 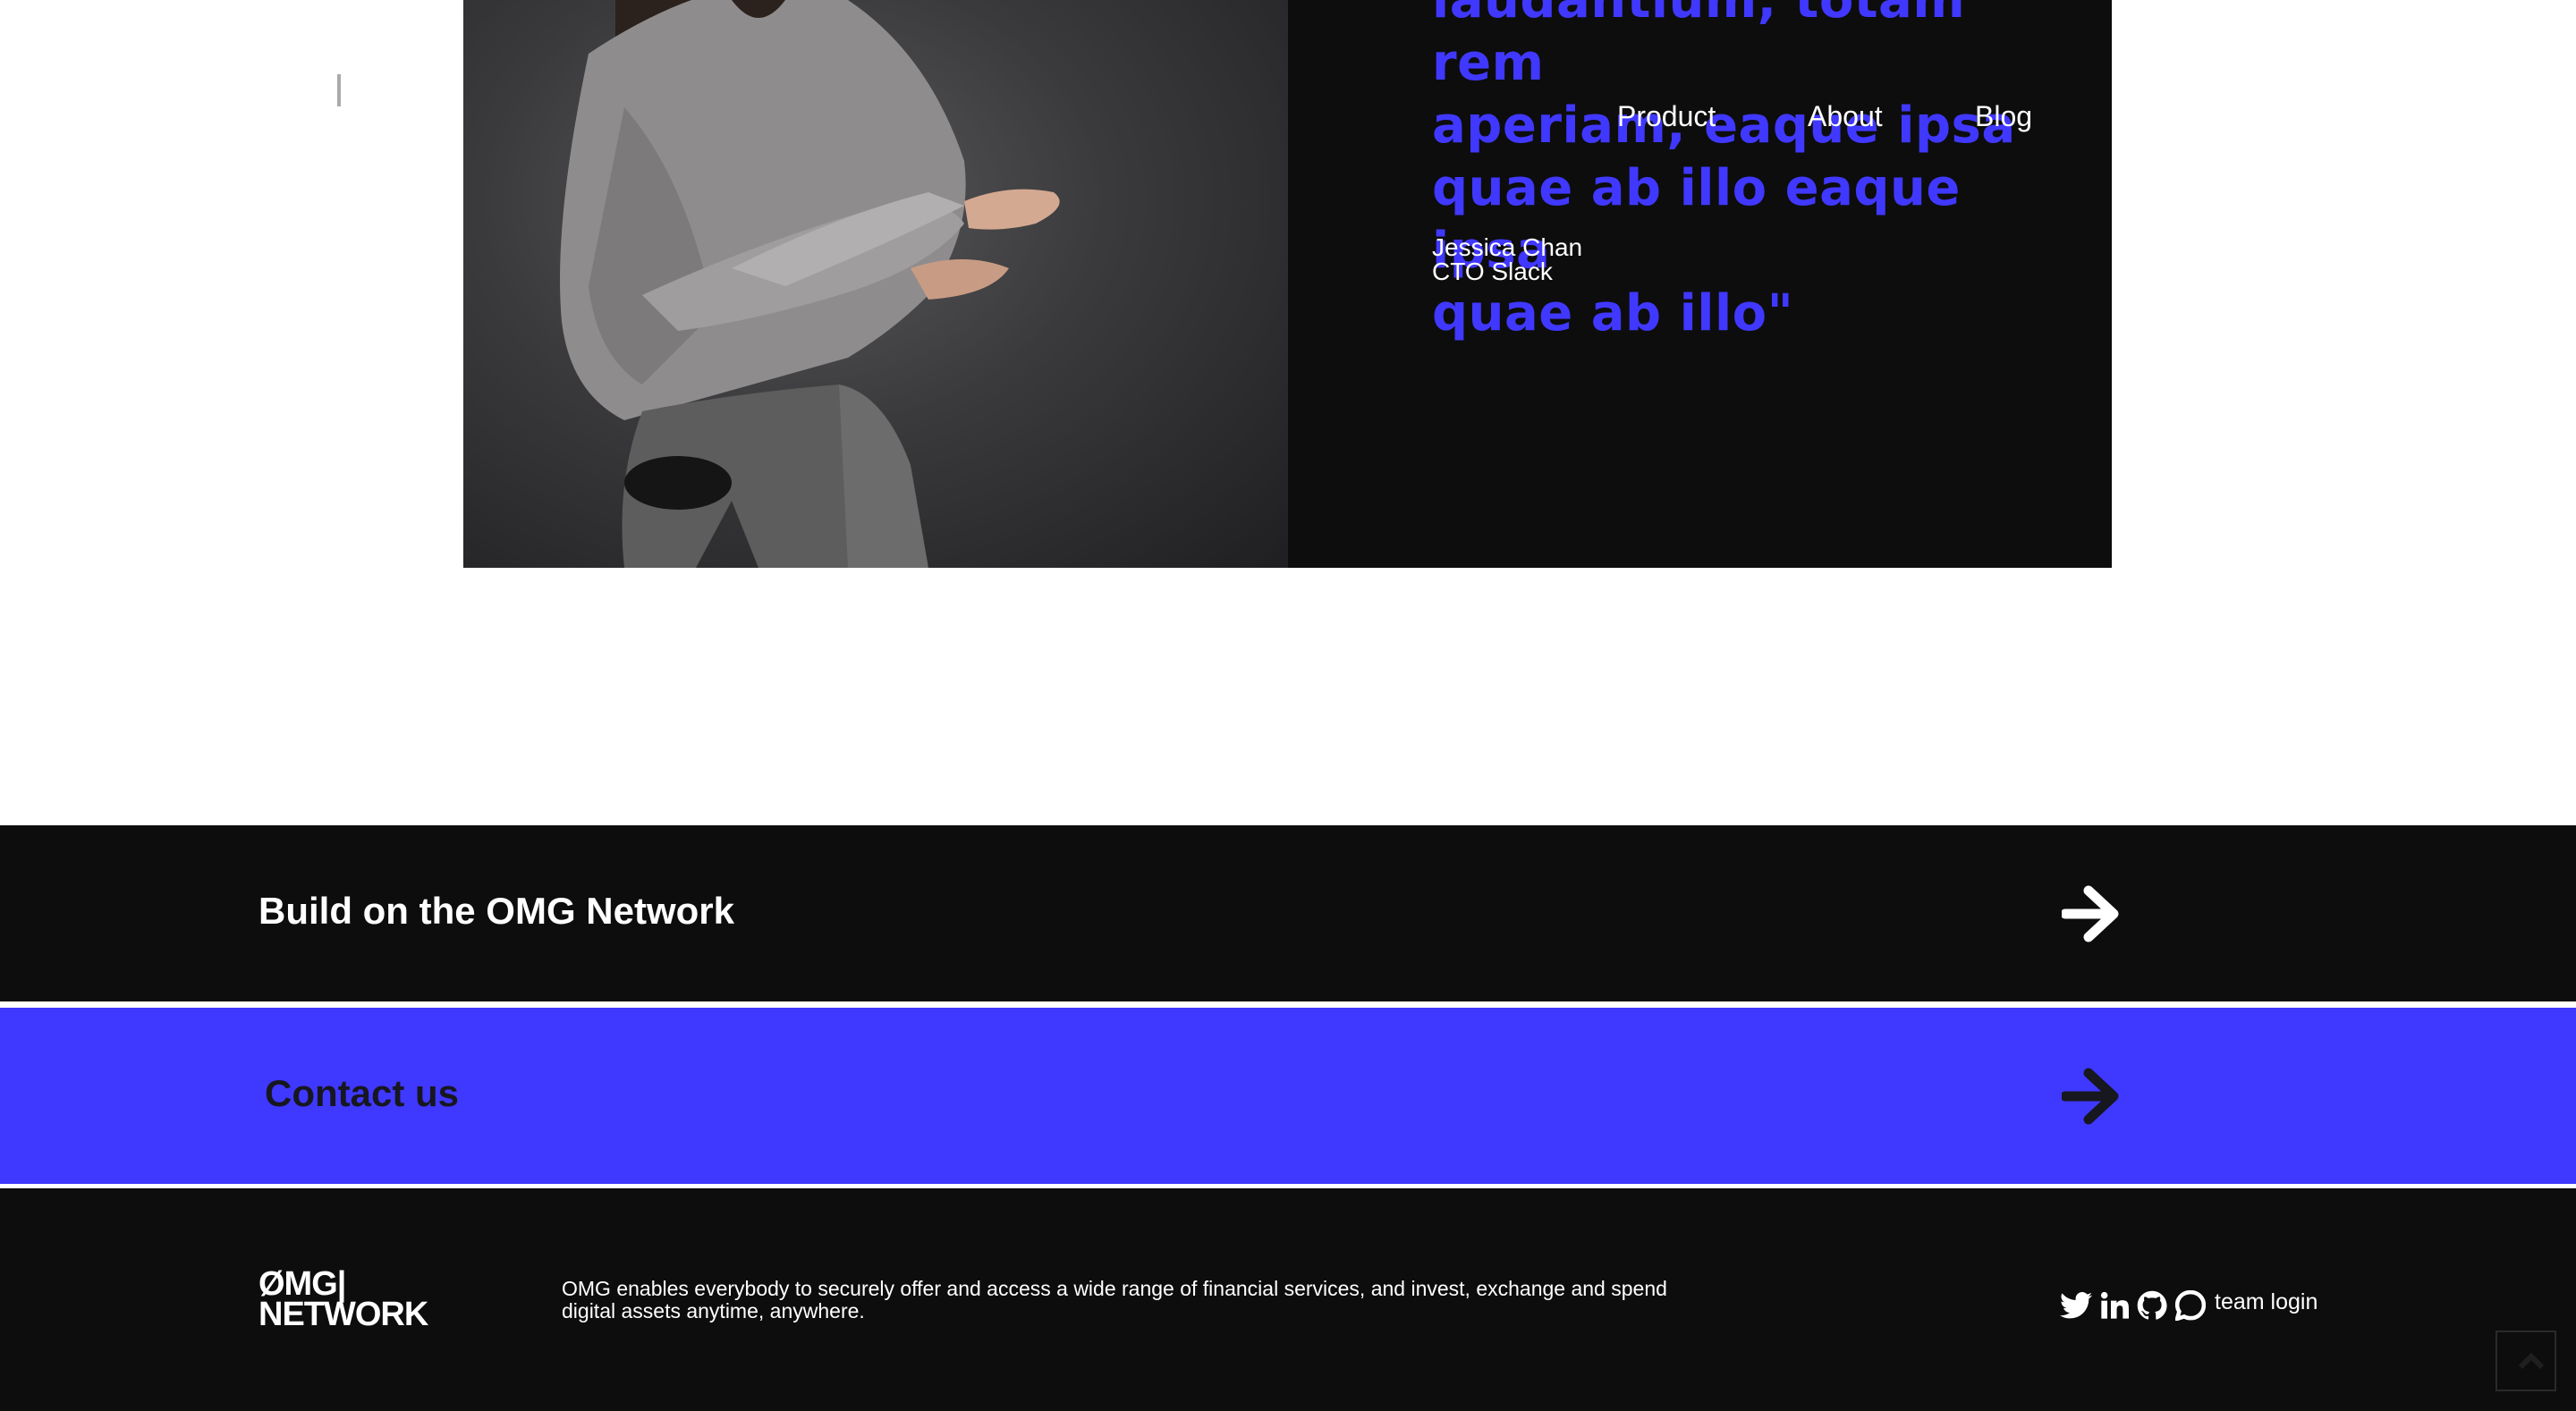 I want to click on build-cta-label: Build on the OMG Network, so click(x=496, y=911).